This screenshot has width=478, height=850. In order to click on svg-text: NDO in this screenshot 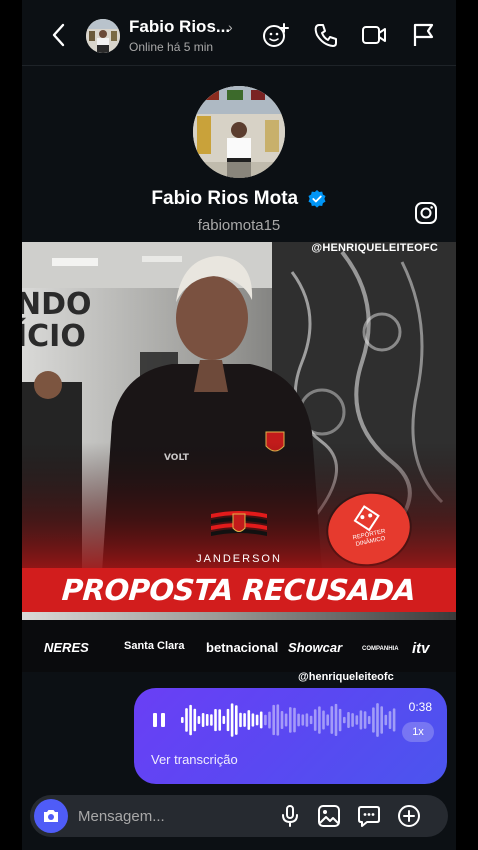, I will do `click(57, 304)`.